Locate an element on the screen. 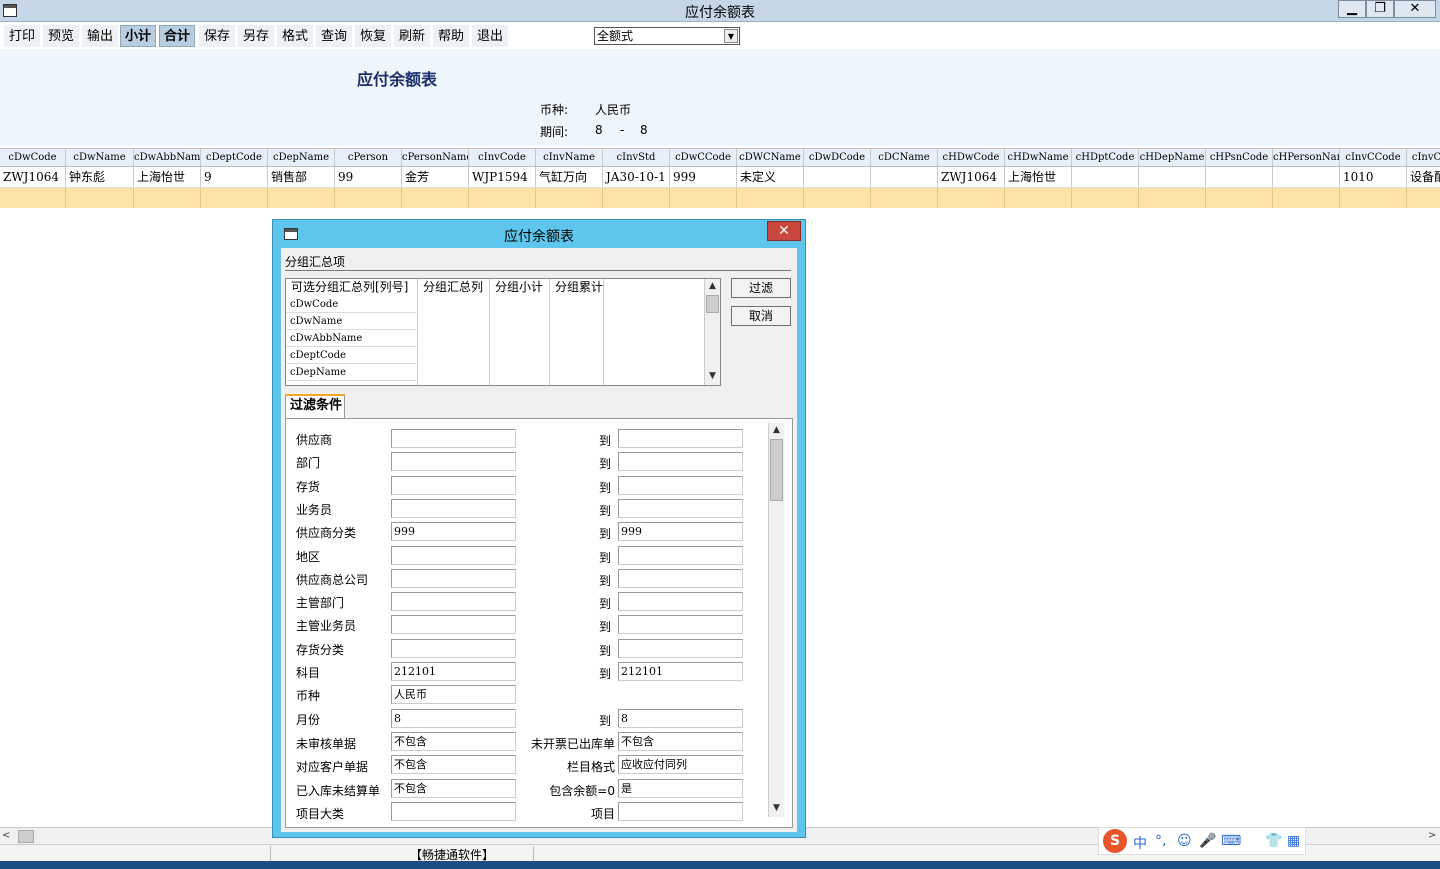 Image resolution: width=1440 pixels, height=869 pixels. list-item: cDwName is located at coordinates (352, 321).